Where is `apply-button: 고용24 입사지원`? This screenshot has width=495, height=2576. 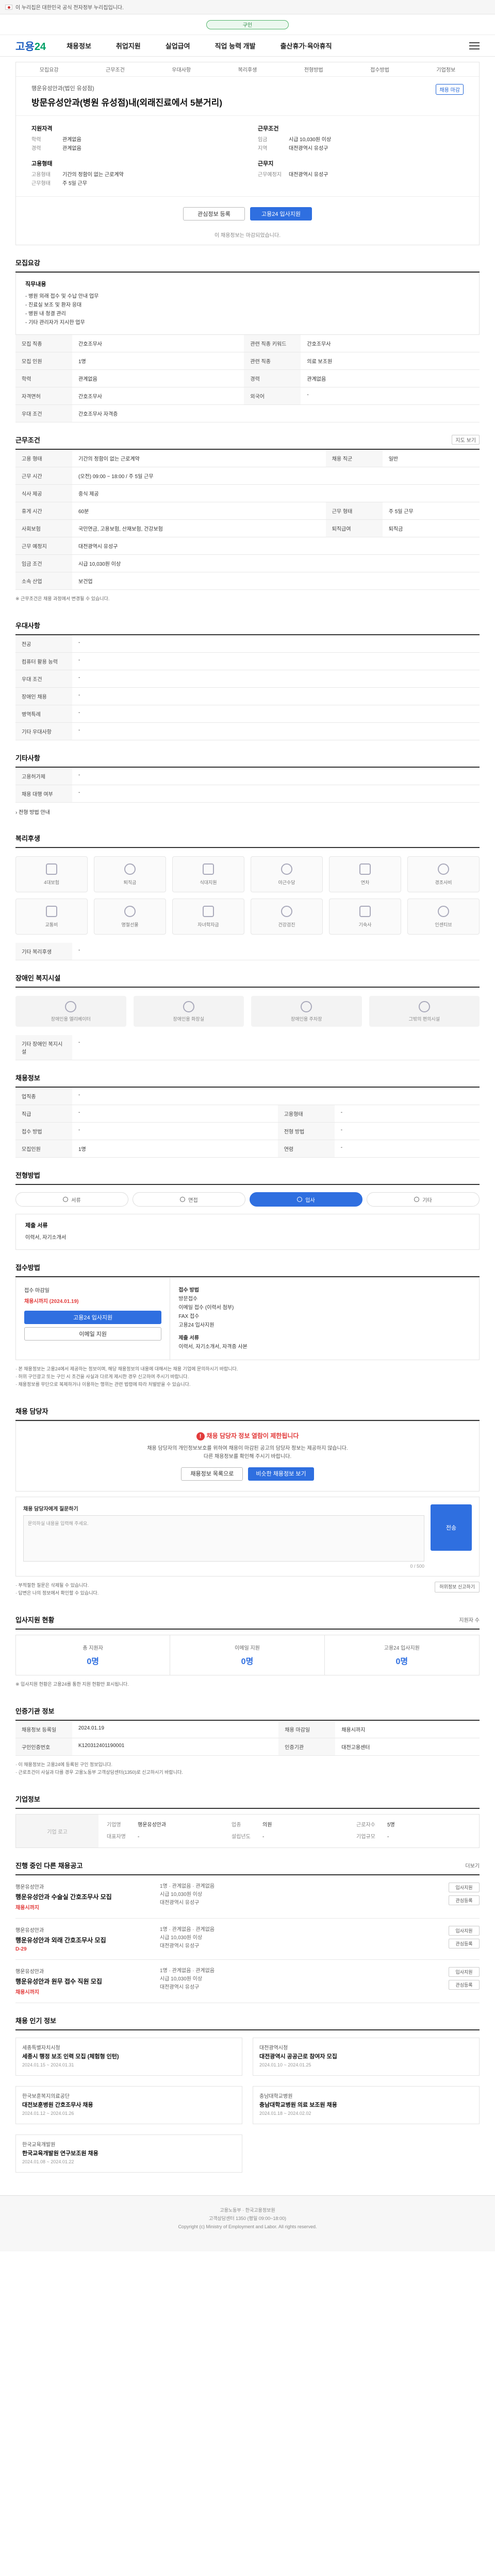
apply-button: 고용24 입사지원 is located at coordinates (281, 214).